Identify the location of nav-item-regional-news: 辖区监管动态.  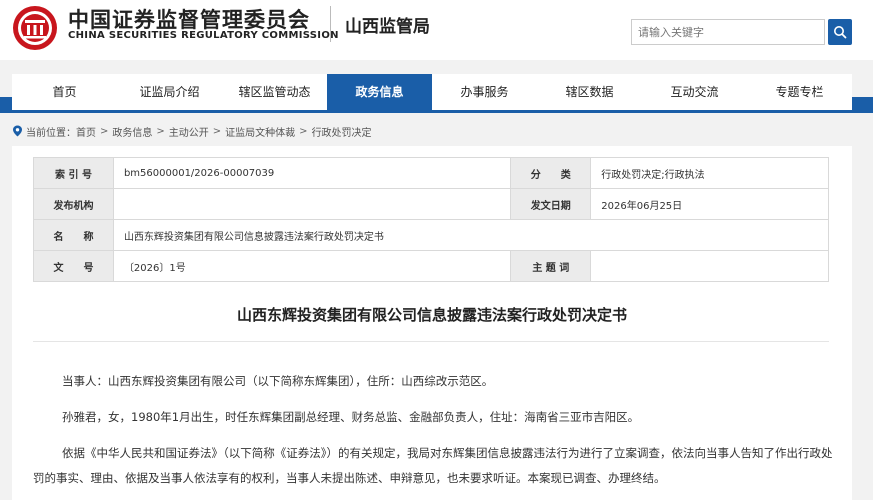
(274, 92).